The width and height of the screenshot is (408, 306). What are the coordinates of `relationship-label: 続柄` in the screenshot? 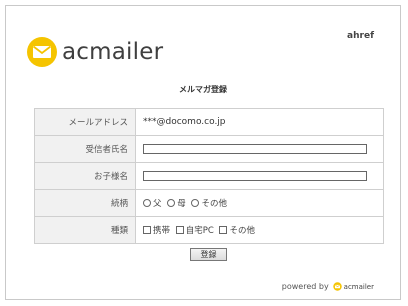 It's located at (85, 203).